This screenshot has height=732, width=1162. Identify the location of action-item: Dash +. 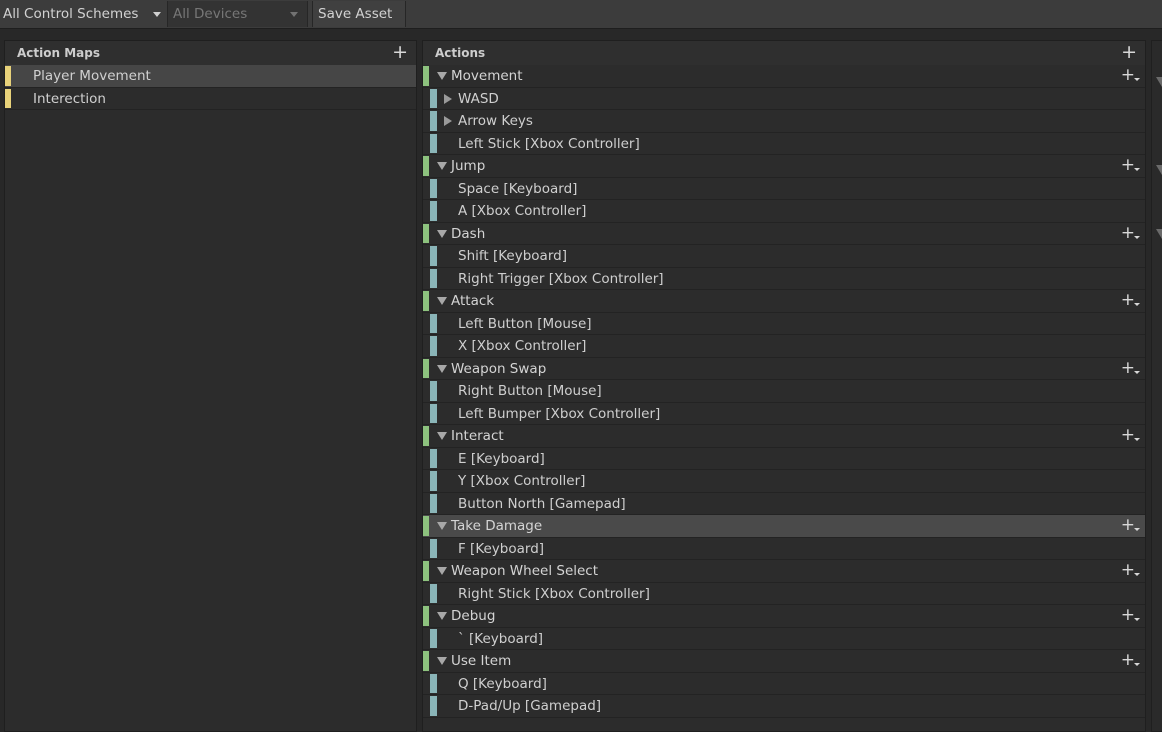
(784, 234).